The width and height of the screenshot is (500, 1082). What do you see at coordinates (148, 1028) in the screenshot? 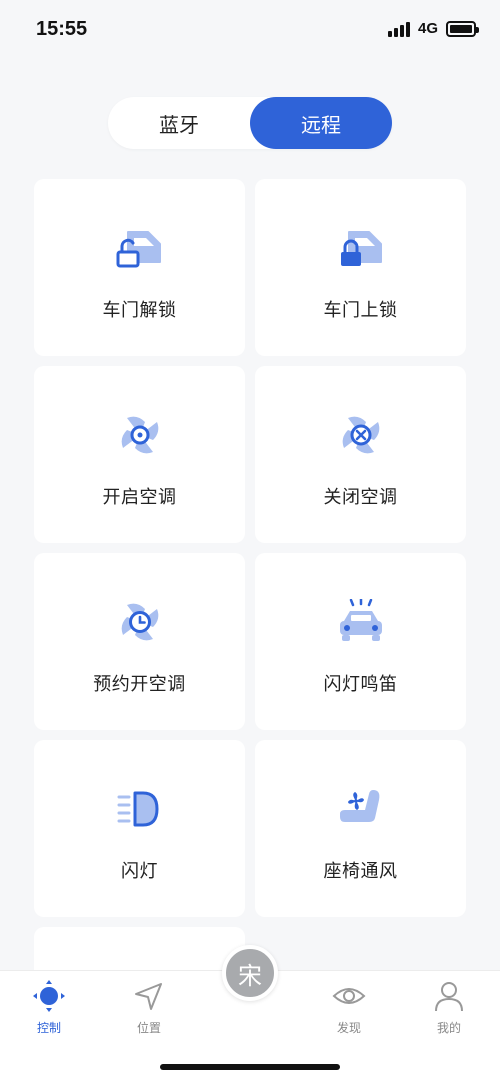
I see `tab-label: 位置` at bounding box center [148, 1028].